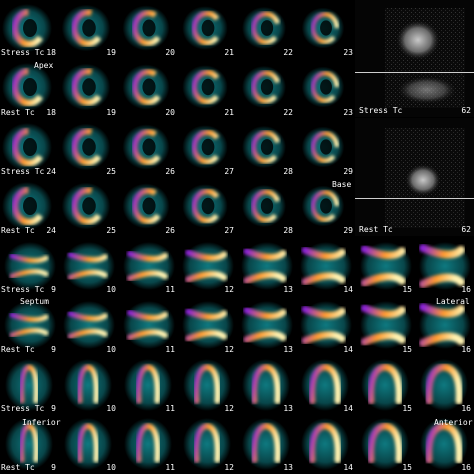 The width and height of the screenshot is (474, 474). What do you see at coordinates (148, 207) in the screenshot?
I see `rest-slice: 26` at bounding box center [148, 207].